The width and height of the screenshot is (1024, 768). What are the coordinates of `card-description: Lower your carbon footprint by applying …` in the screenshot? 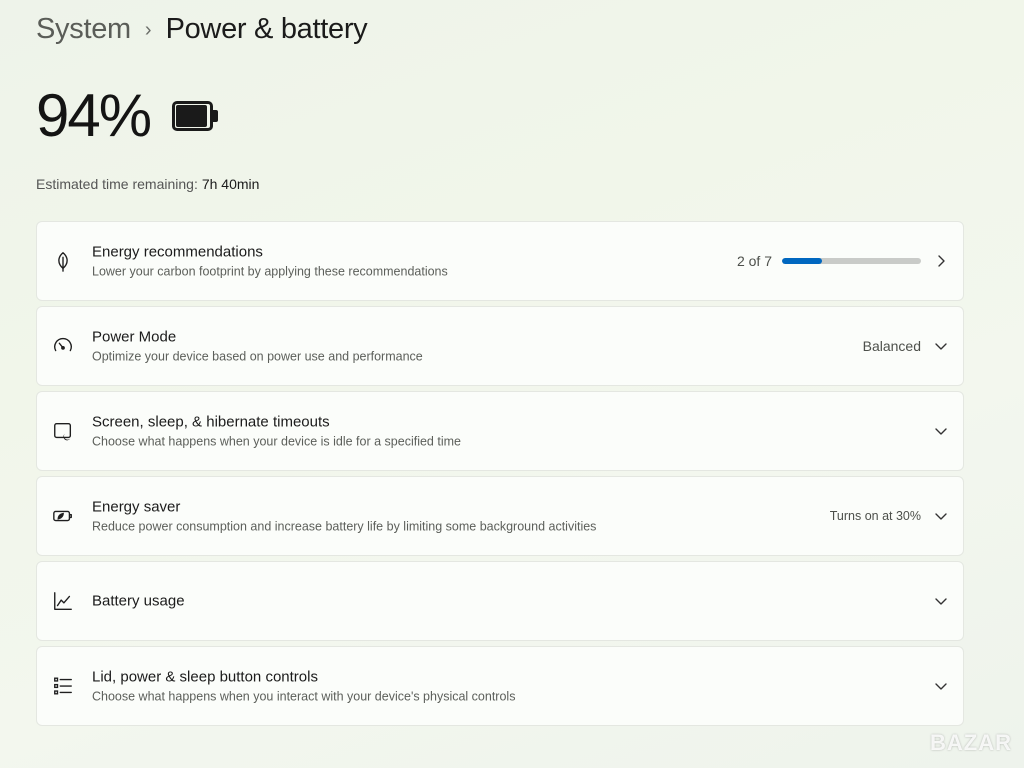 It's located at (270, 271).